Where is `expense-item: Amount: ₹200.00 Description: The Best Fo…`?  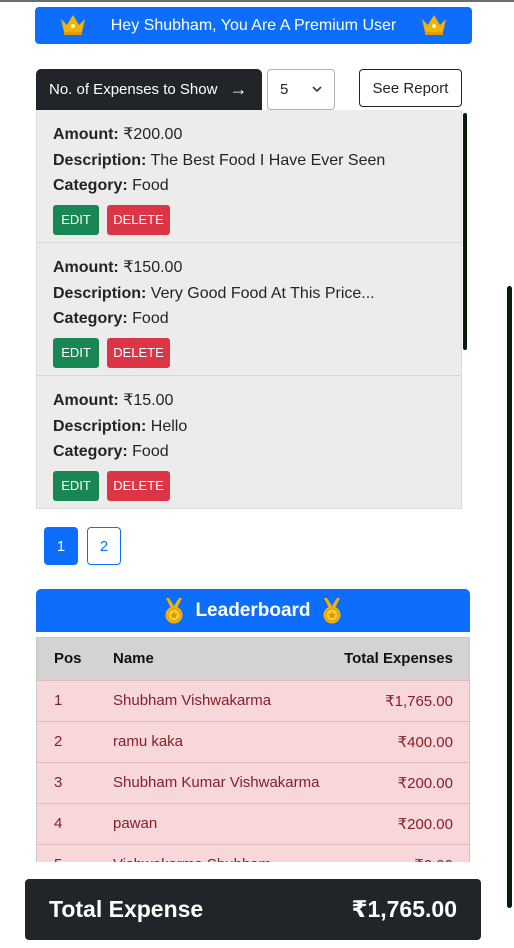 expense-item: Amount: ₹200.00 Description: The Best Fo… is located at coordinates (249, 176).